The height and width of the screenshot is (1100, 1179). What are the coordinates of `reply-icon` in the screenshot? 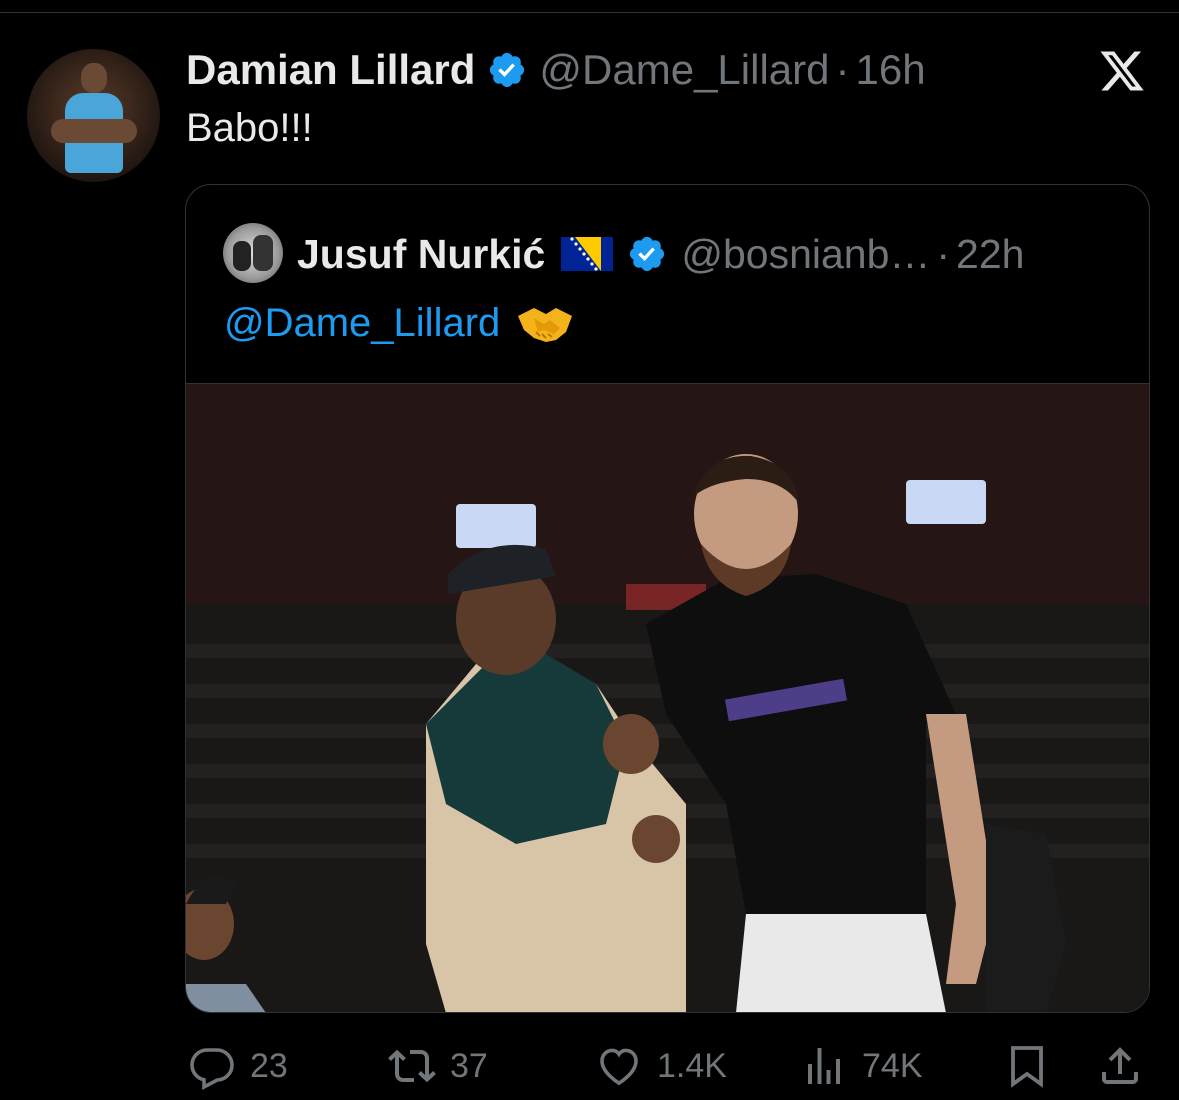 It's located at (212, 1069).